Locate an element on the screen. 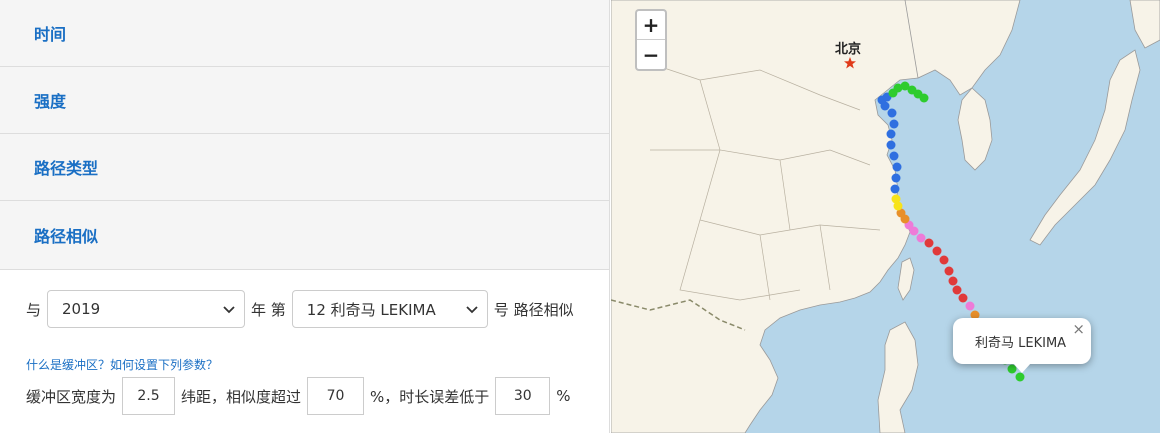 This screenshot has height=433, width=1160. accordion-track-type-label: 路径类型 is located at coordinates (66, 168).